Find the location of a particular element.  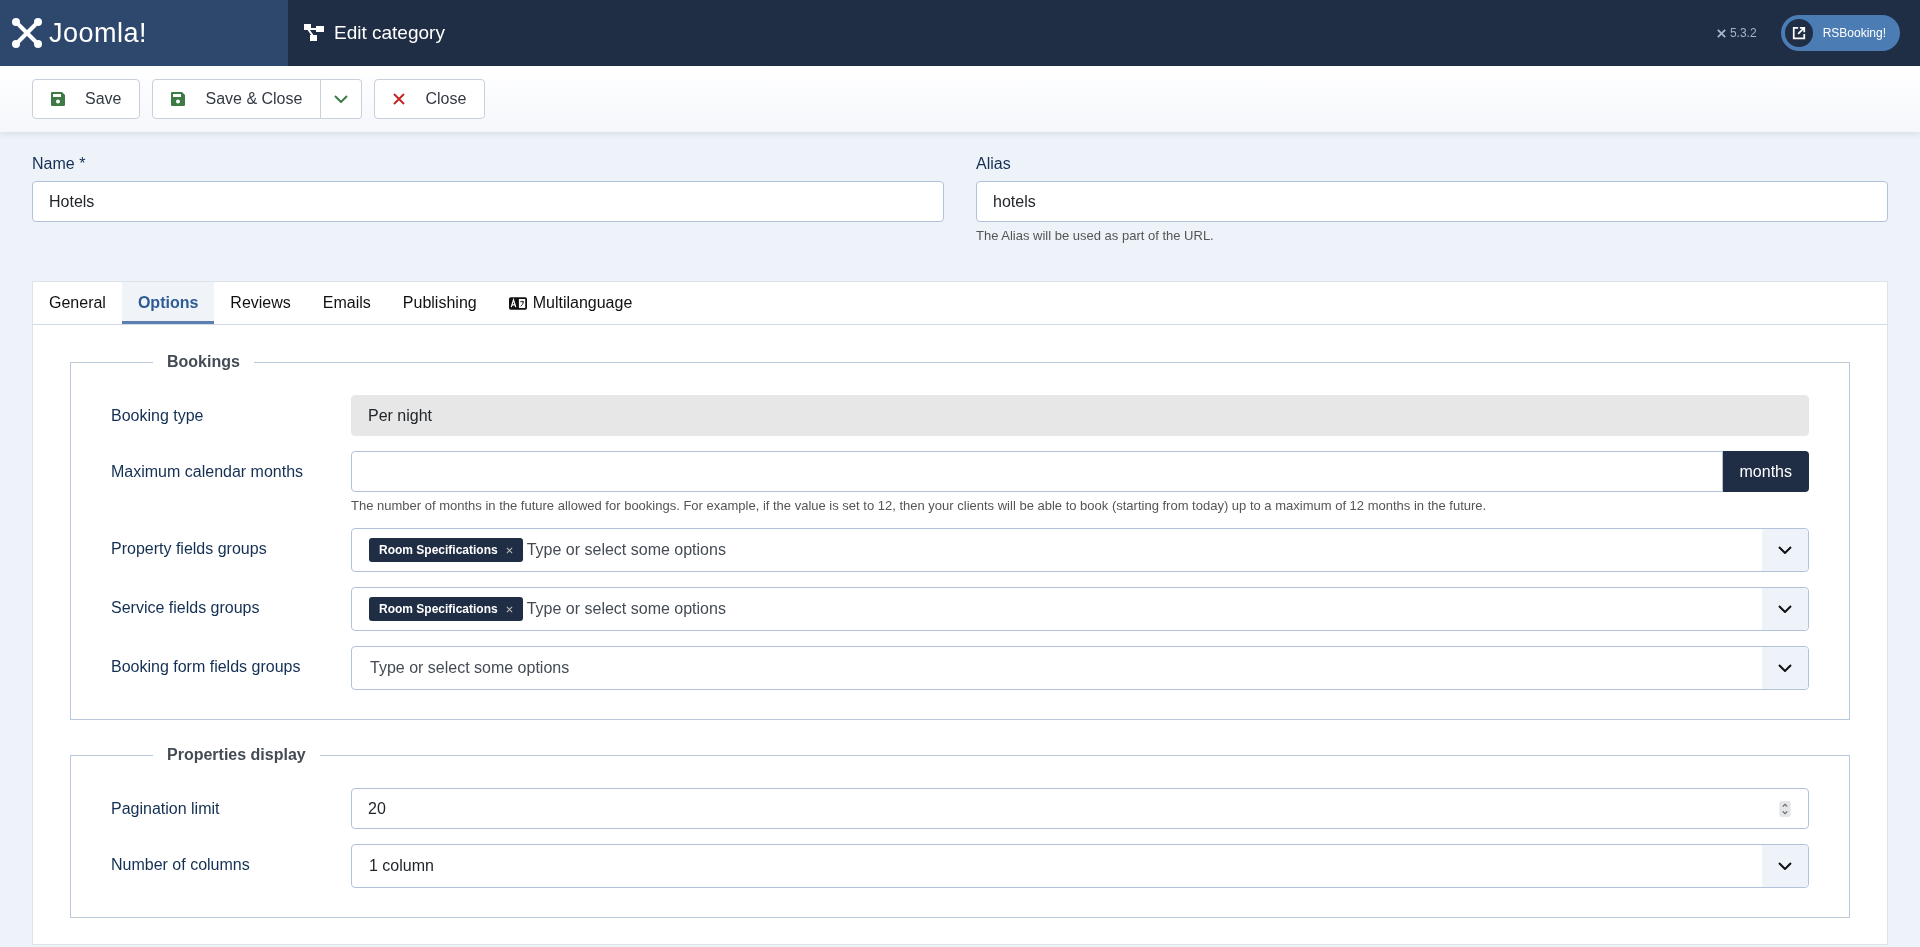

tab: Reviews is located at coordinates (260, 303).